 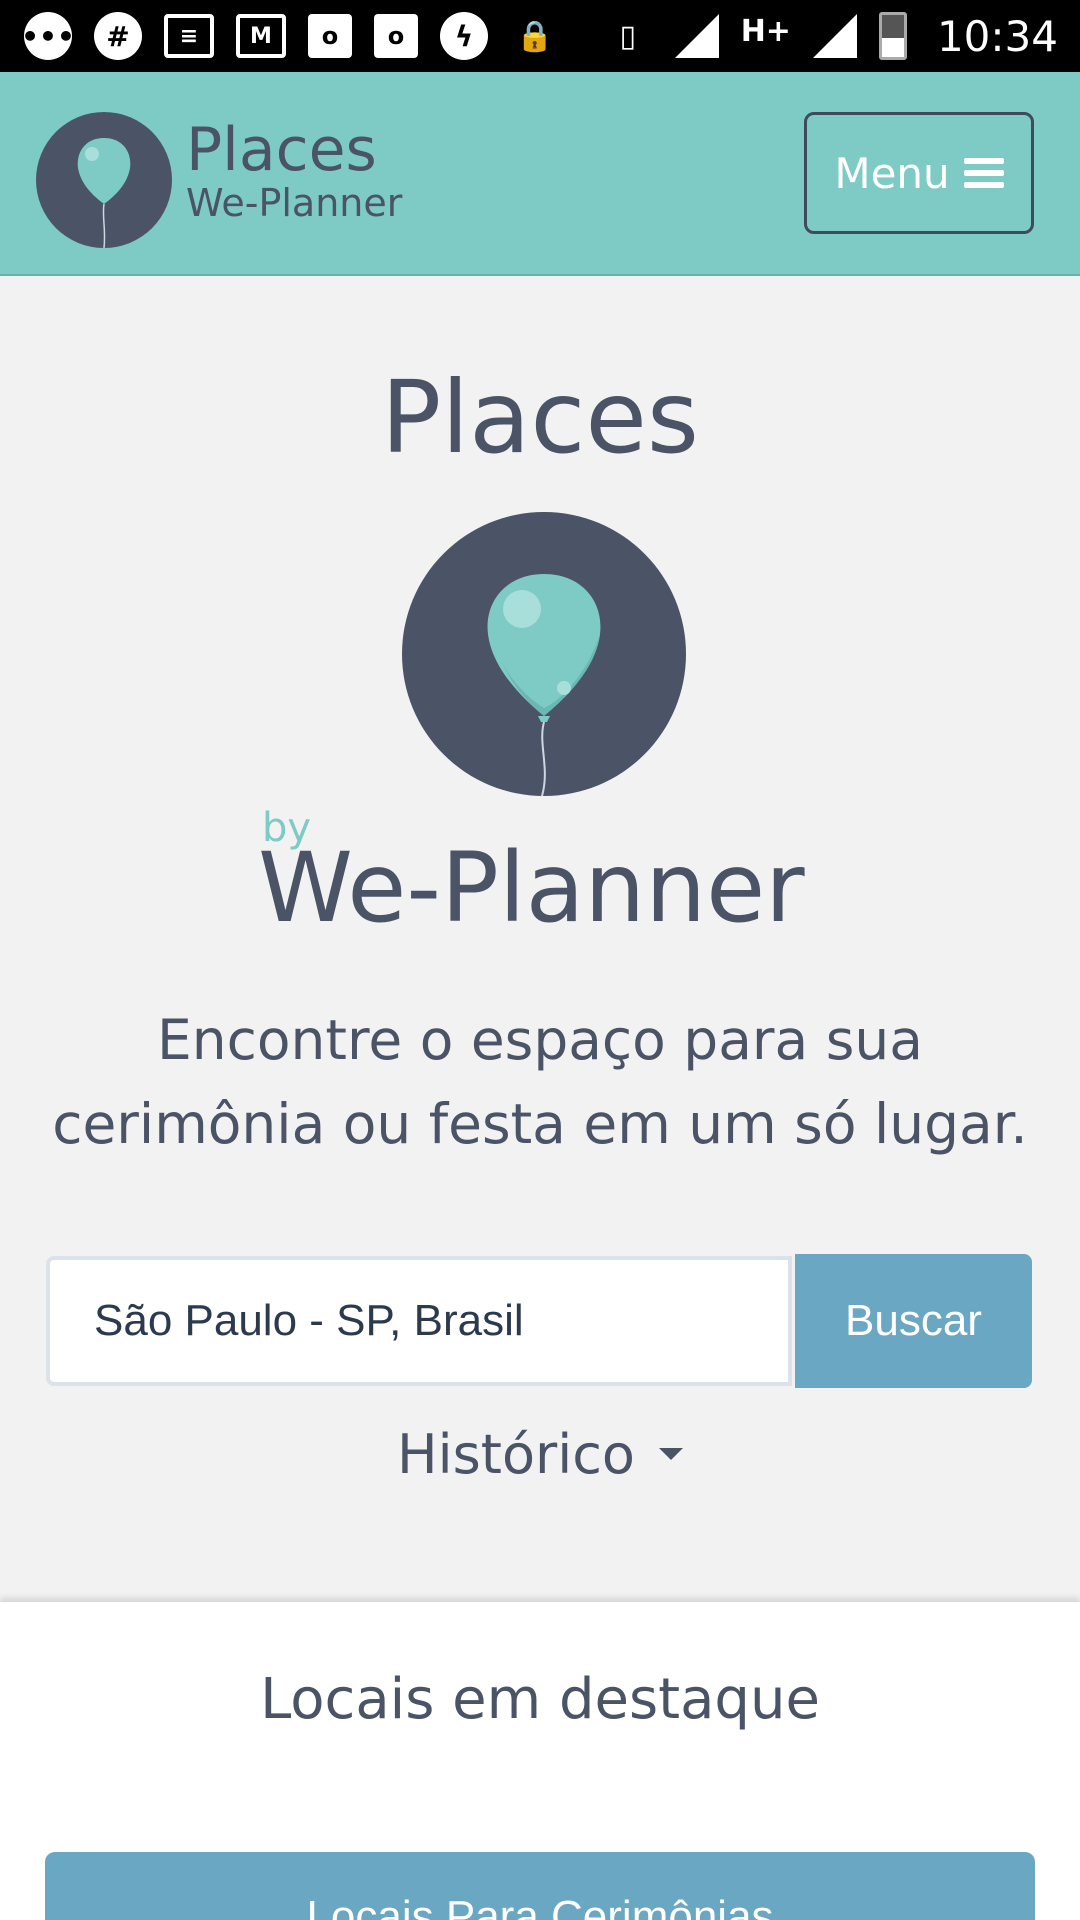 I want to click on gmail-icon: M, so click(x=261, y=36).